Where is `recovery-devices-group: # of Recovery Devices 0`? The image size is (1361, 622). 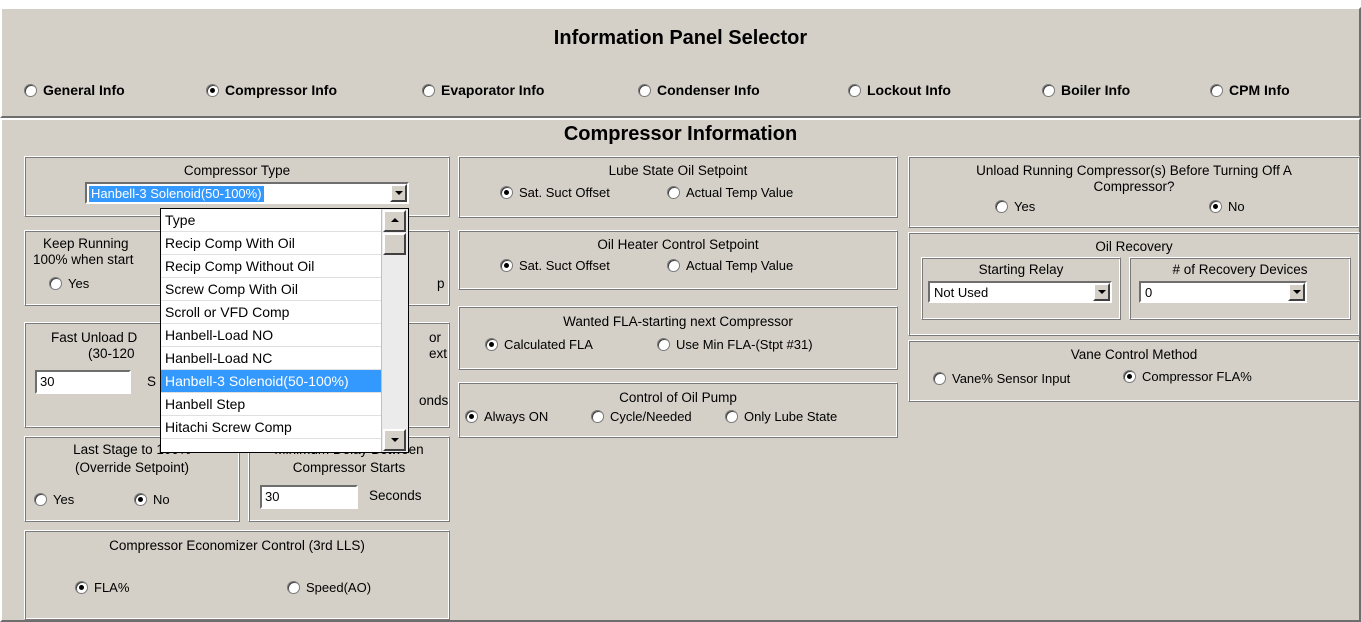
recovery-devices-group: # of Recovery Devices 0 is located at coordinates (1240, 288).